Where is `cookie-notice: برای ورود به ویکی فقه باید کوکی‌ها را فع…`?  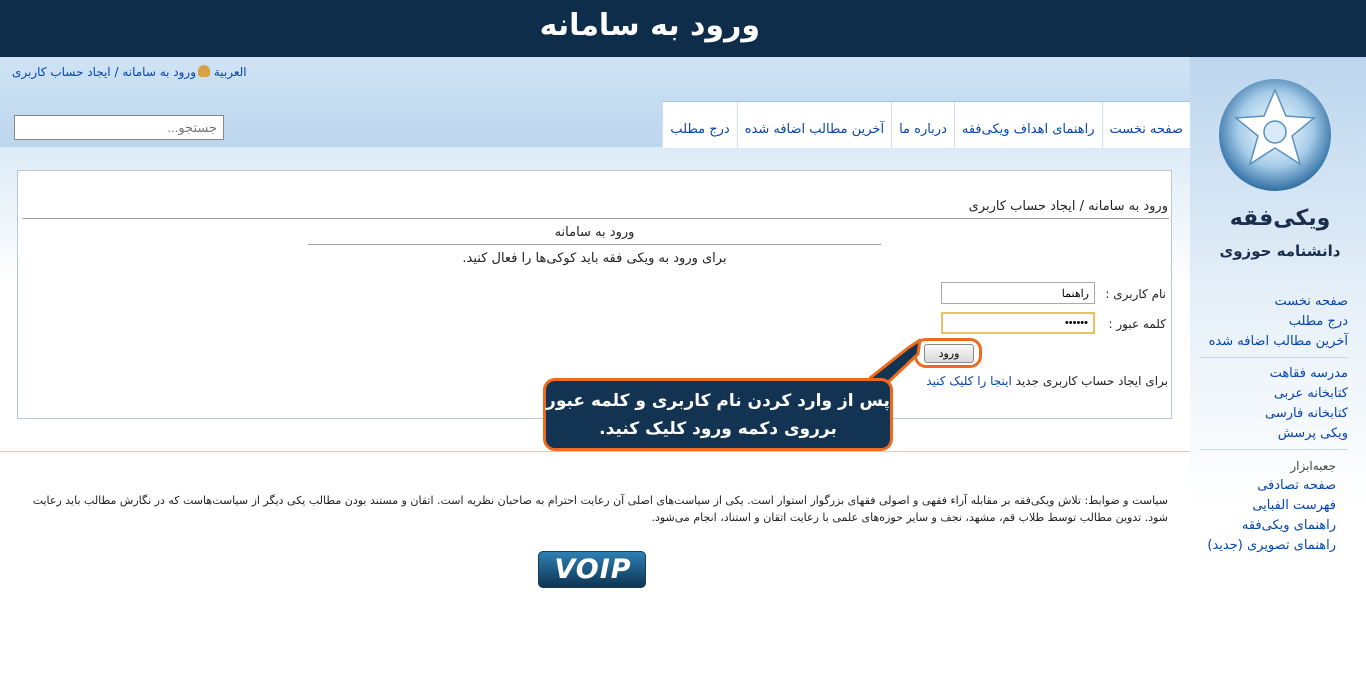 cookie-notice: برای ورود به ویکی فقه باید کوکی‌ها را فع… is located at coordinates (594, 258).